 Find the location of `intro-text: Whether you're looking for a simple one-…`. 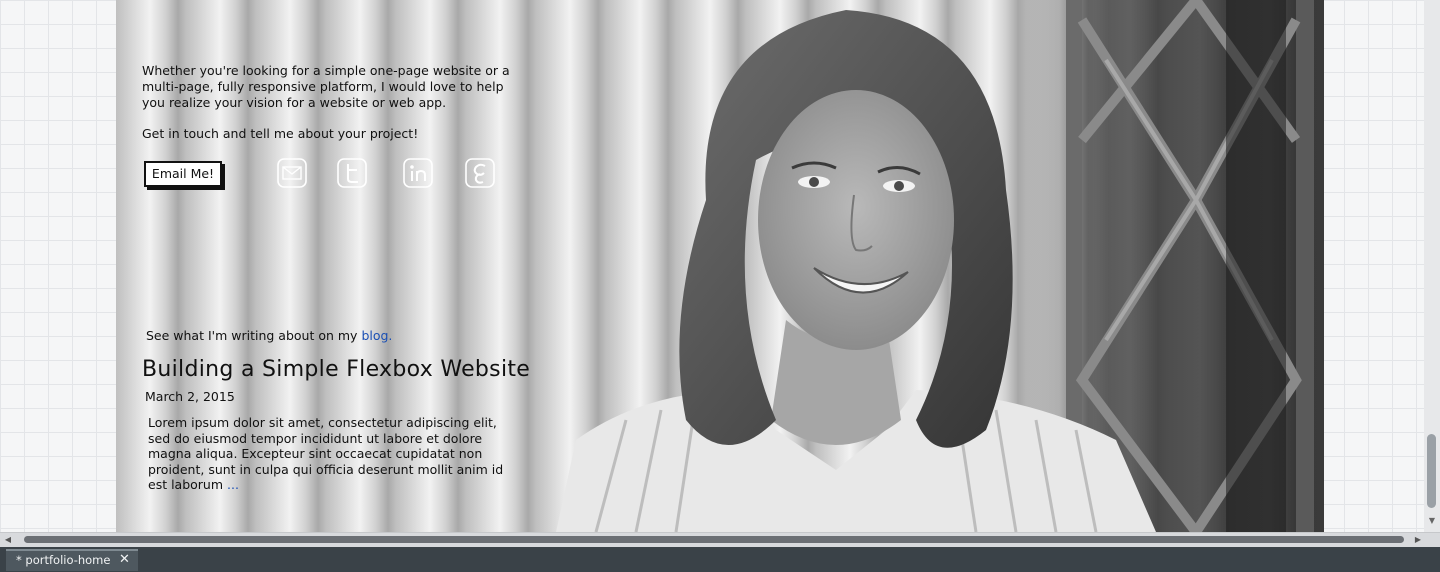

intro-text: Whether you're looking for a simple one-… is located at coordinates (327, 110).